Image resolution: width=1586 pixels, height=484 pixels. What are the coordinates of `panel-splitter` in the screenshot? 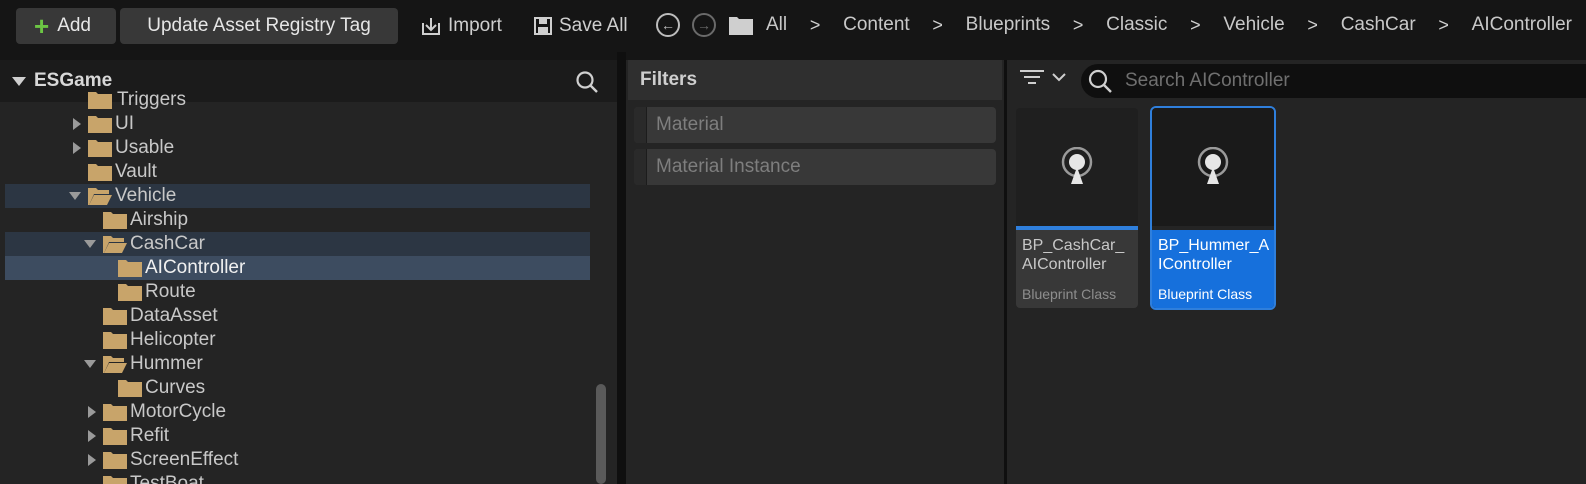 It's located at (621, 268).